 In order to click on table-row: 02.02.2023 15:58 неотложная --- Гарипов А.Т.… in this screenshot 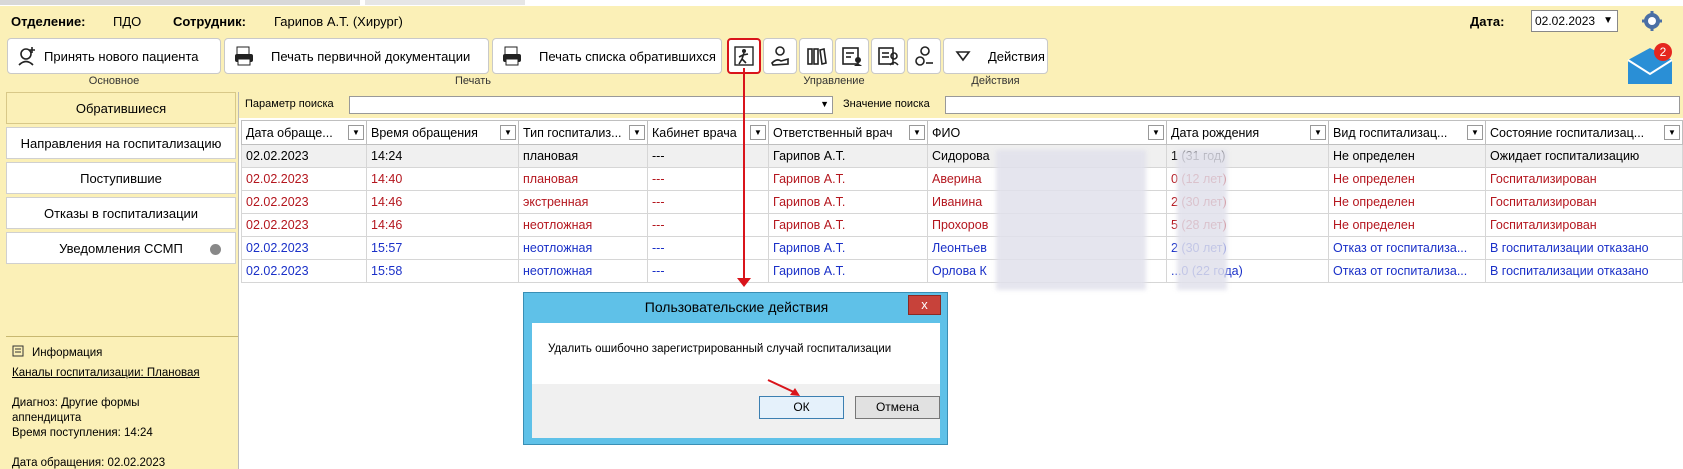, I will do `click(962, 271)`.